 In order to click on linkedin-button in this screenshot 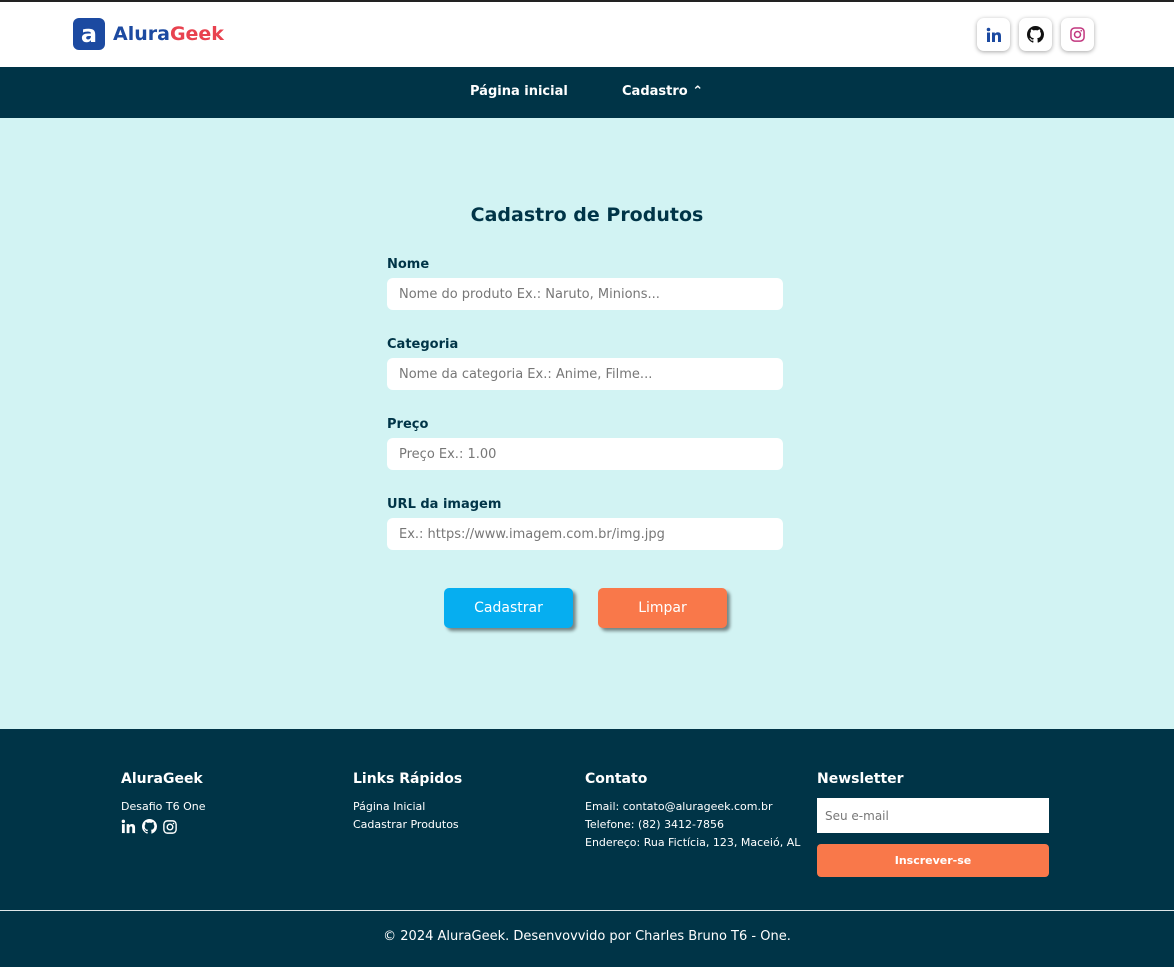, I will do `click(993, 34)`.